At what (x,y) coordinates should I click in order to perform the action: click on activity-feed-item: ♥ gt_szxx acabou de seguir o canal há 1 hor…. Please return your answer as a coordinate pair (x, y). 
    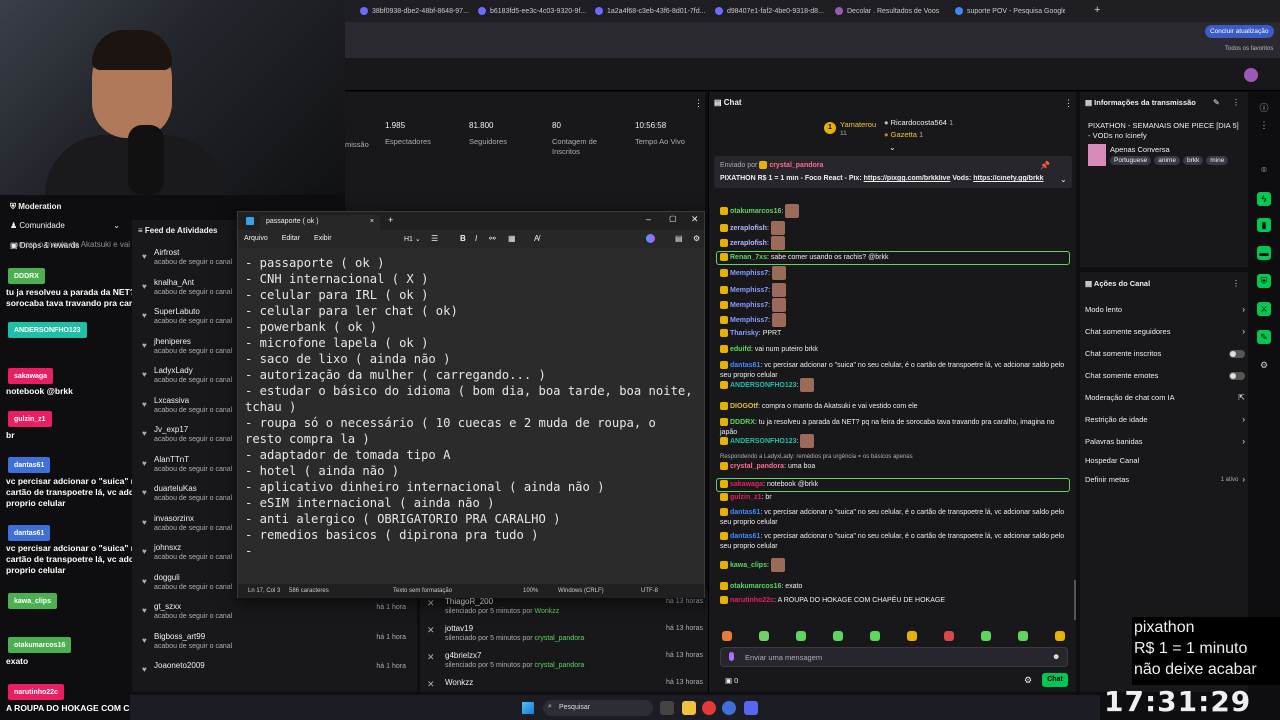
    Looking at the image, I should click on (274, 615).